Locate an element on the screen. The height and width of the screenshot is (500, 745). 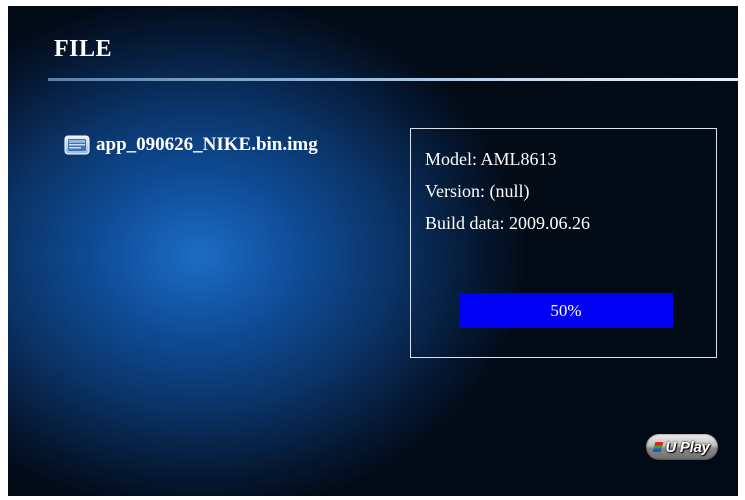
file-image-icon is located at coordinates (77, 145).